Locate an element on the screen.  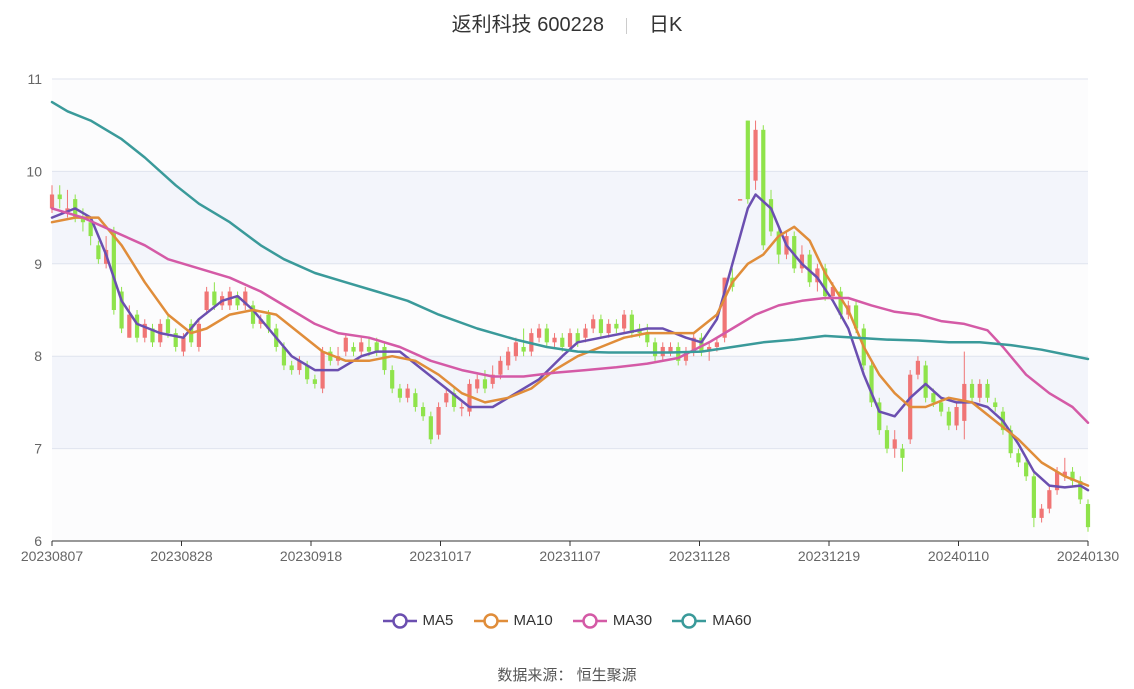
y-tick-label: 9 is located at coordinates (38, 264).